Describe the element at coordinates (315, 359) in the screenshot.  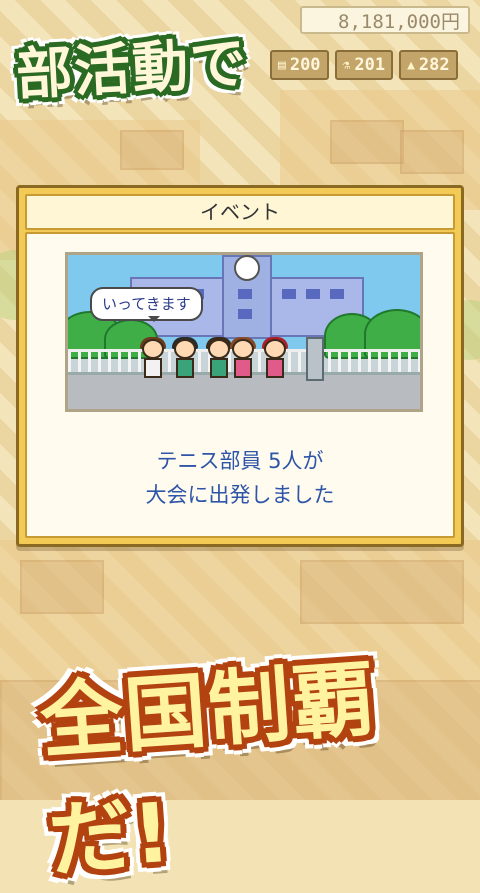
I see `gate-post` at that location.